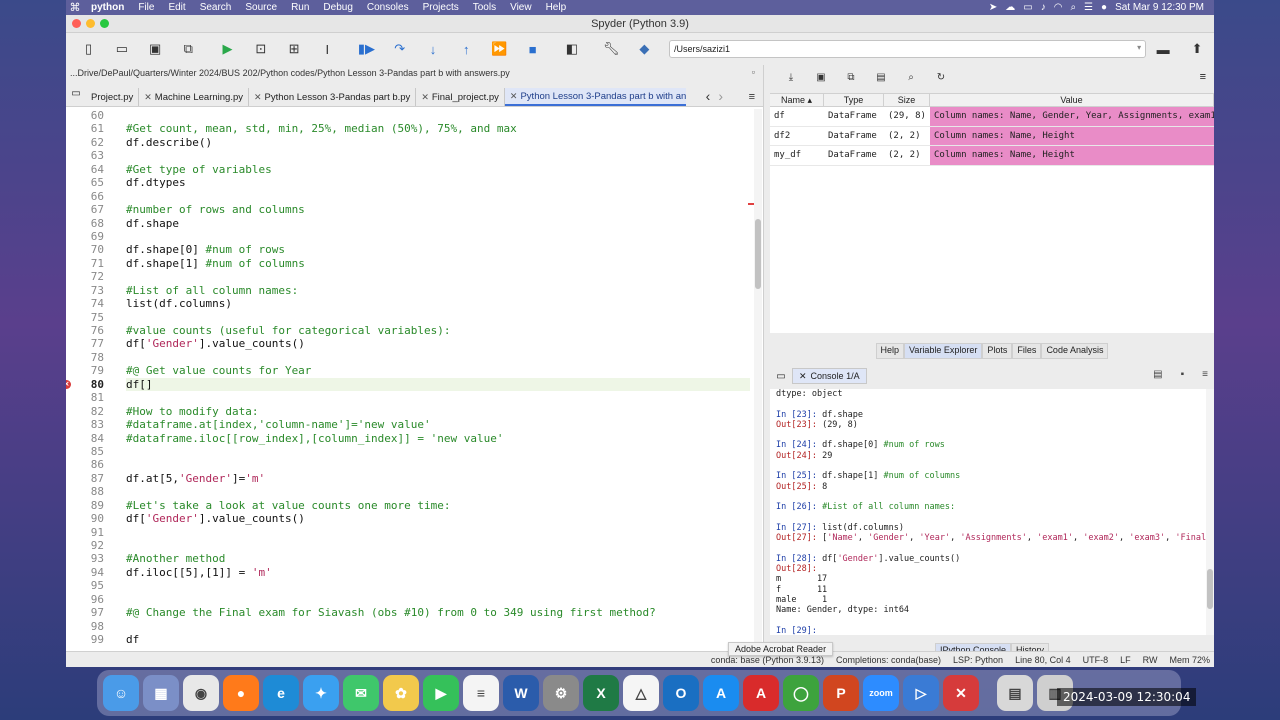 This screenshot has height=720, width=1280. Describe the element at coordinates (86, 532) in the screenshot. I see `line-number: 91` at that location.